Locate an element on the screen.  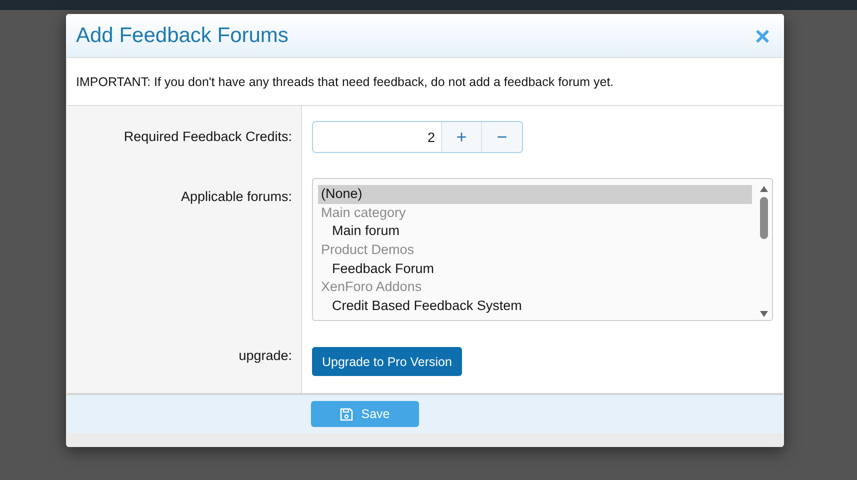
field-label: Applicable forums: is located at coordinates (236, 197).